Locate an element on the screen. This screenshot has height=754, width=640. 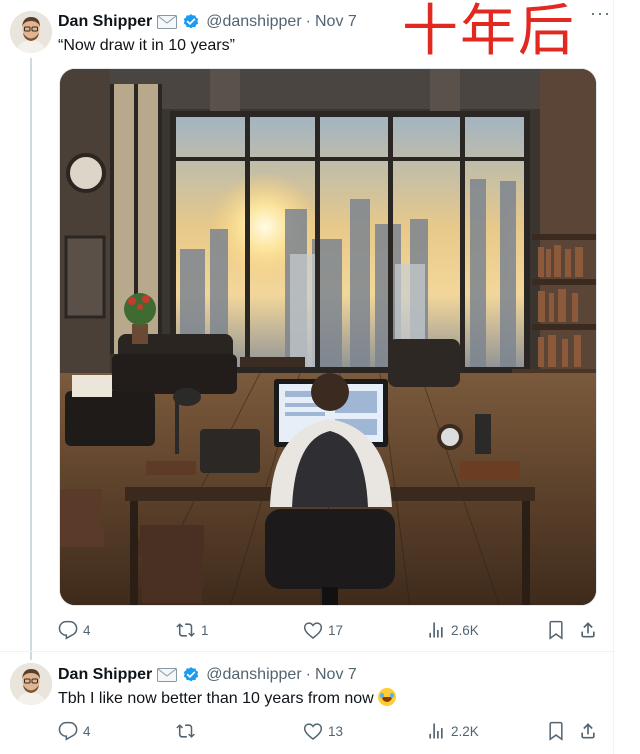
like-button: 13 is located at coordinates (323, 731).